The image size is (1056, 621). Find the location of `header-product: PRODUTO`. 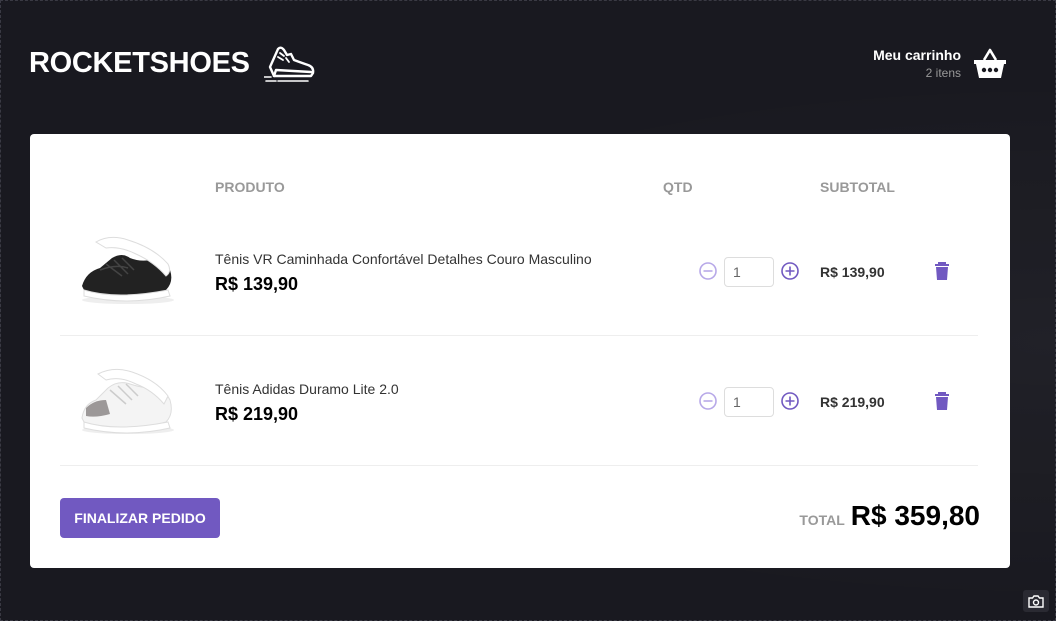

header-product: PRODUTO is located at coordinates (250, 187).